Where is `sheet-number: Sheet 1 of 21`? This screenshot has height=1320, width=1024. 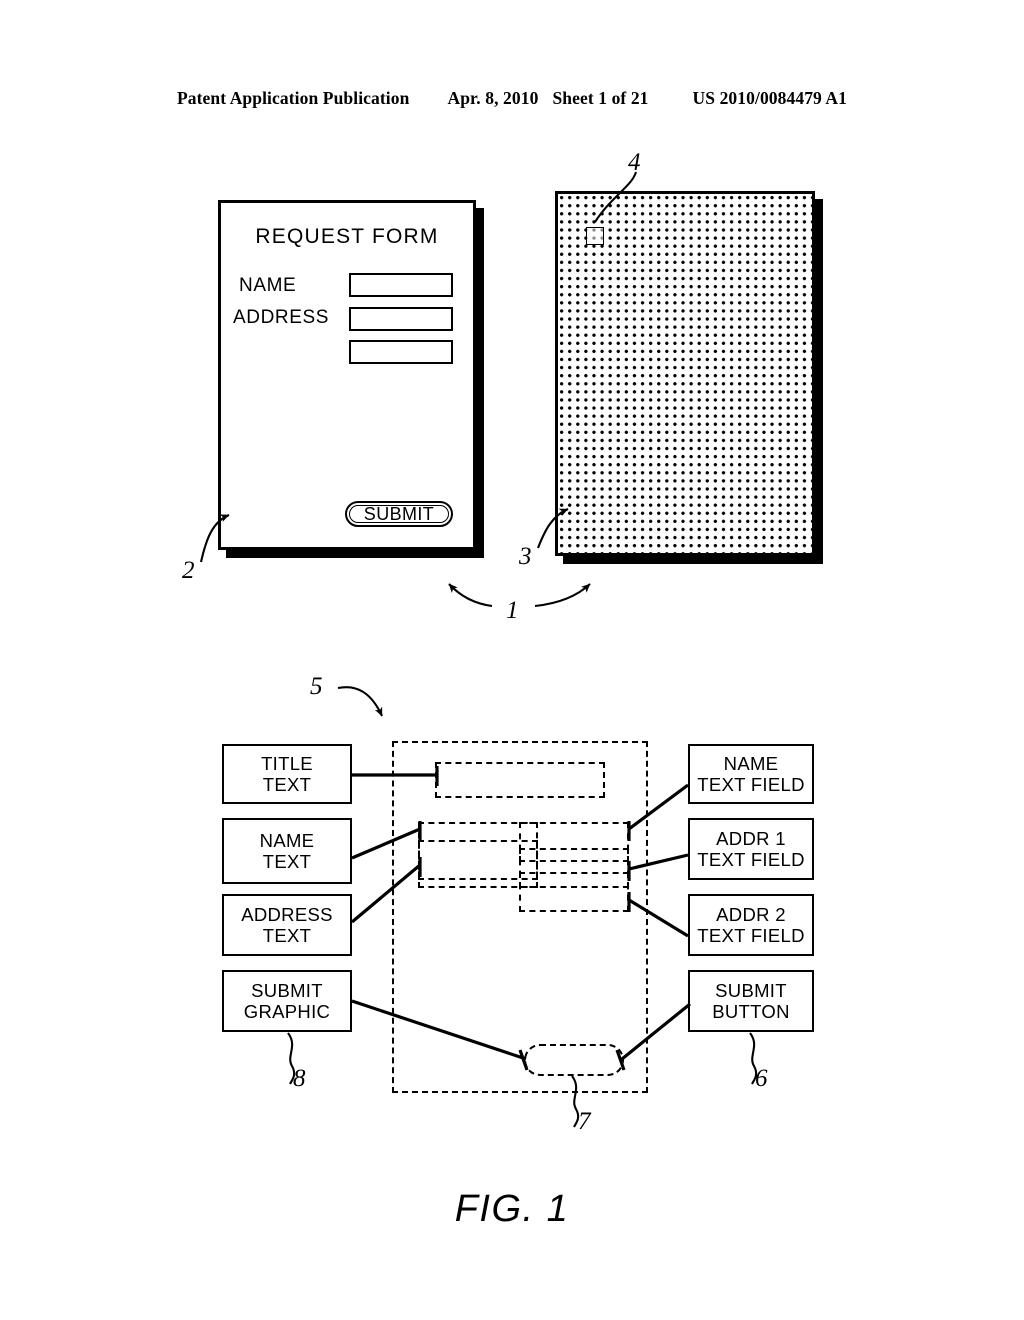
sheet-number: Sheet 1 of 21 is located at coordinates (600, 98).